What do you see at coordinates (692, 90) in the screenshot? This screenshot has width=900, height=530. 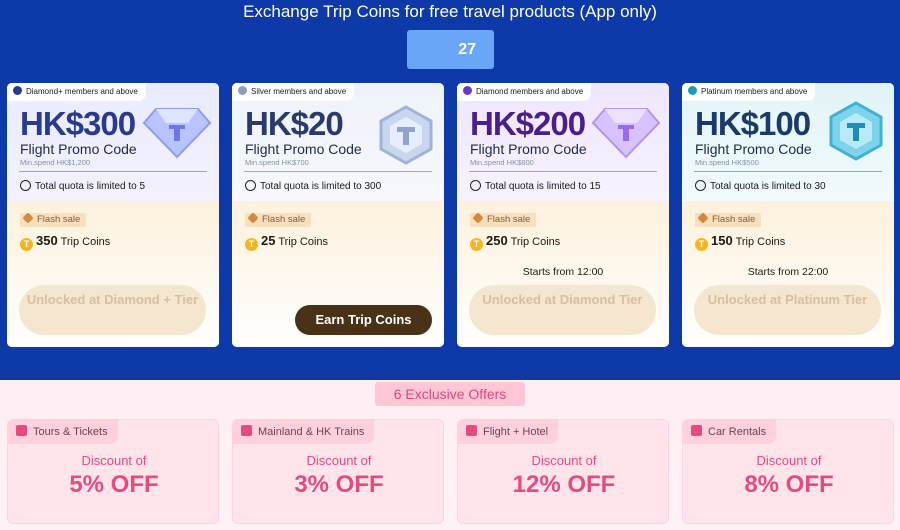 I see `platinum-badge-icon` at bounding box center [692, 90].